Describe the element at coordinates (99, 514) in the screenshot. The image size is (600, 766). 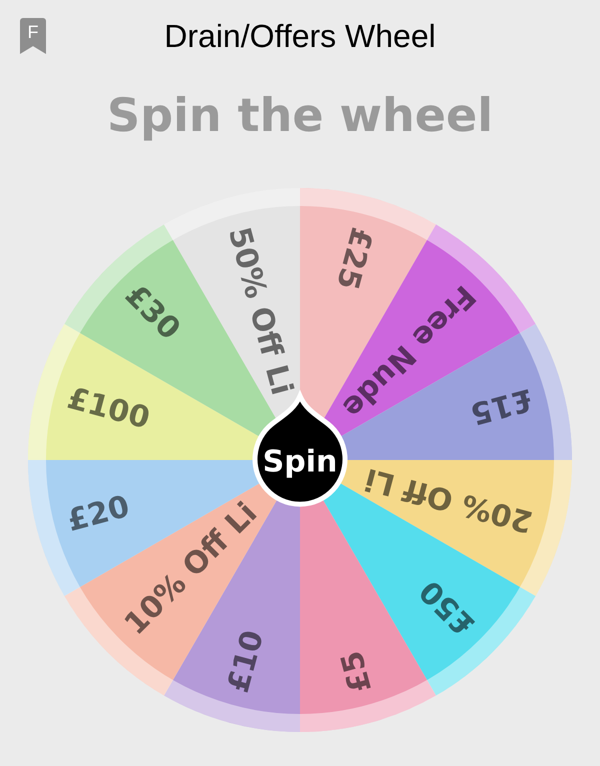
I see `segment-label: £20` at that location.